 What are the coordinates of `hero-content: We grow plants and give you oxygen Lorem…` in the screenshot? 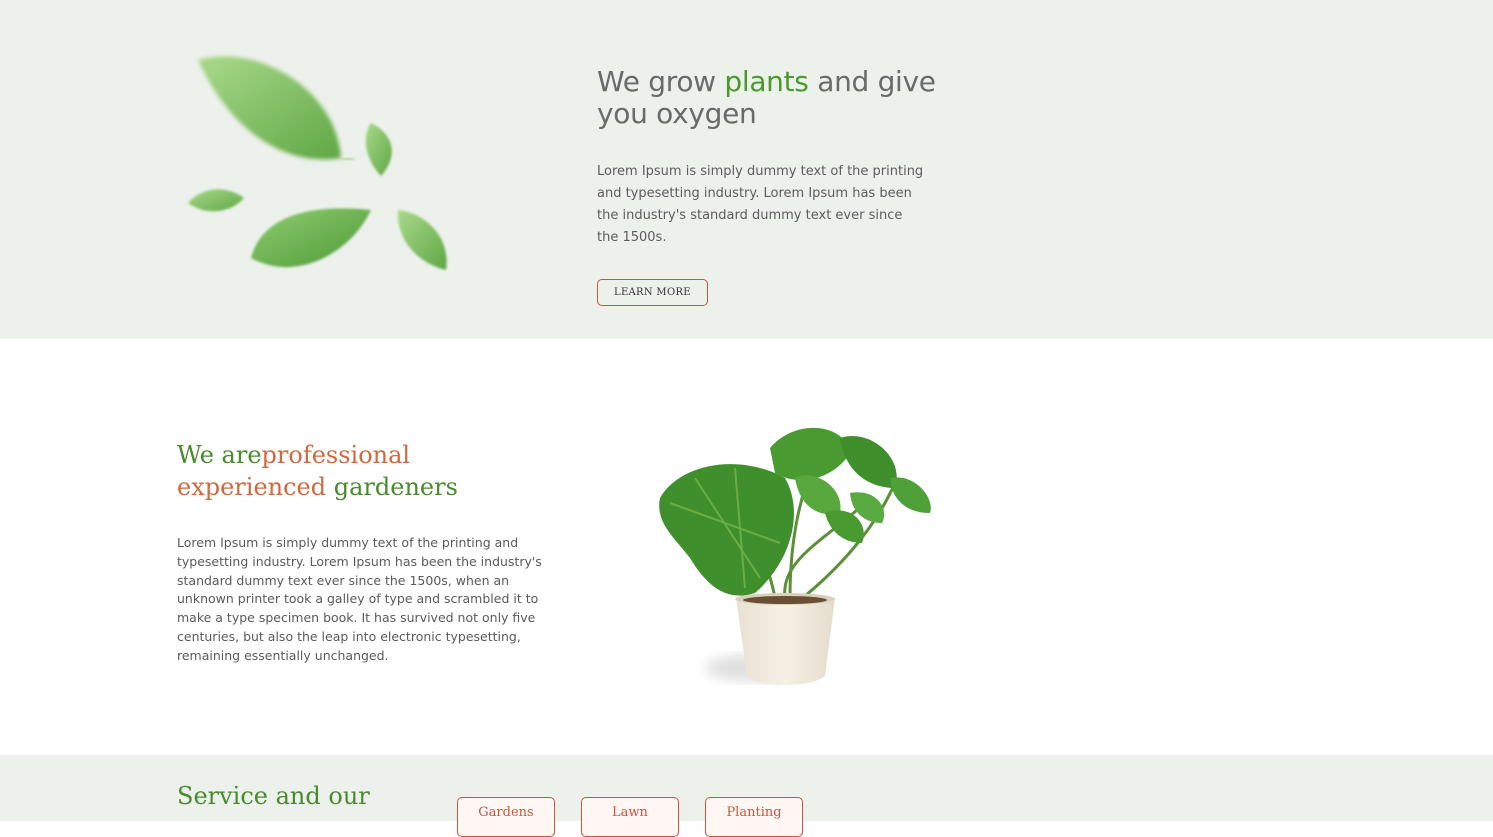 It's located at (777, 186).